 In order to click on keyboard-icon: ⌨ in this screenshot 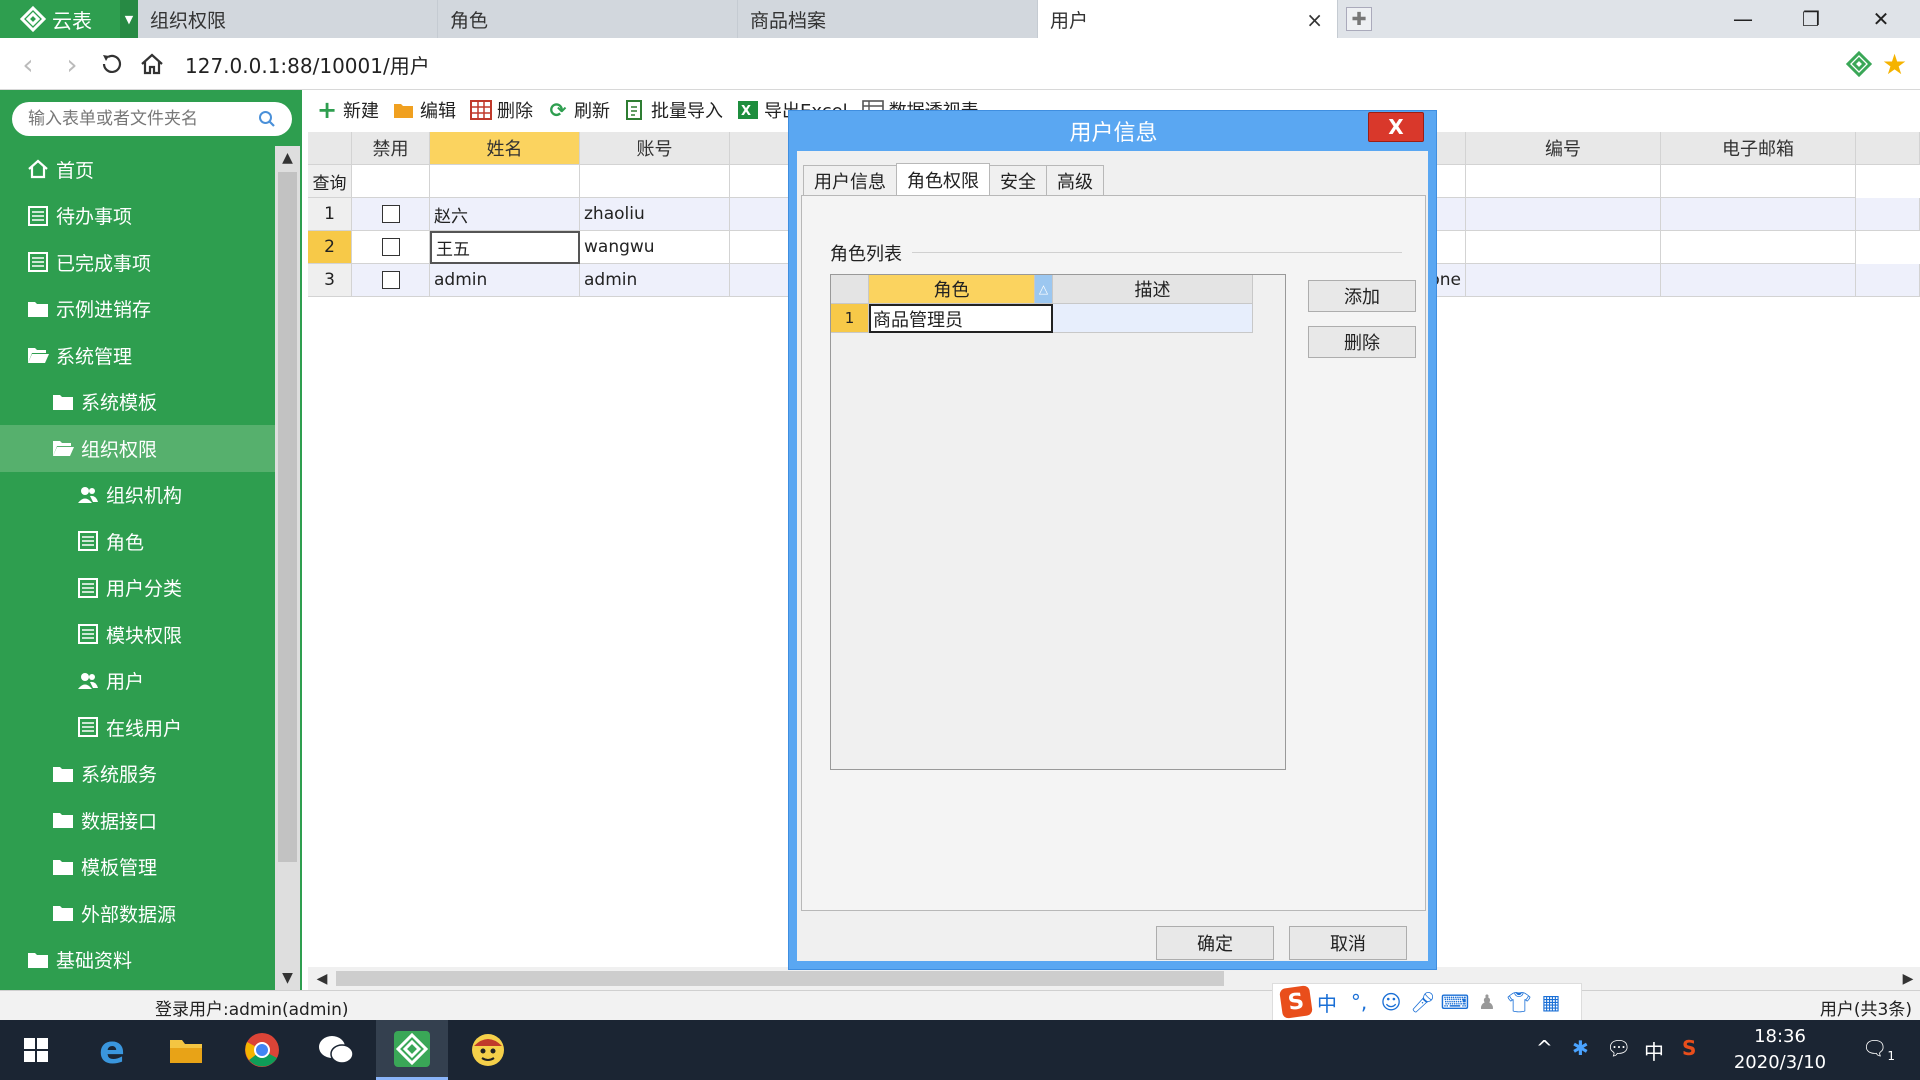, I will do `click(1455, 1002)`.